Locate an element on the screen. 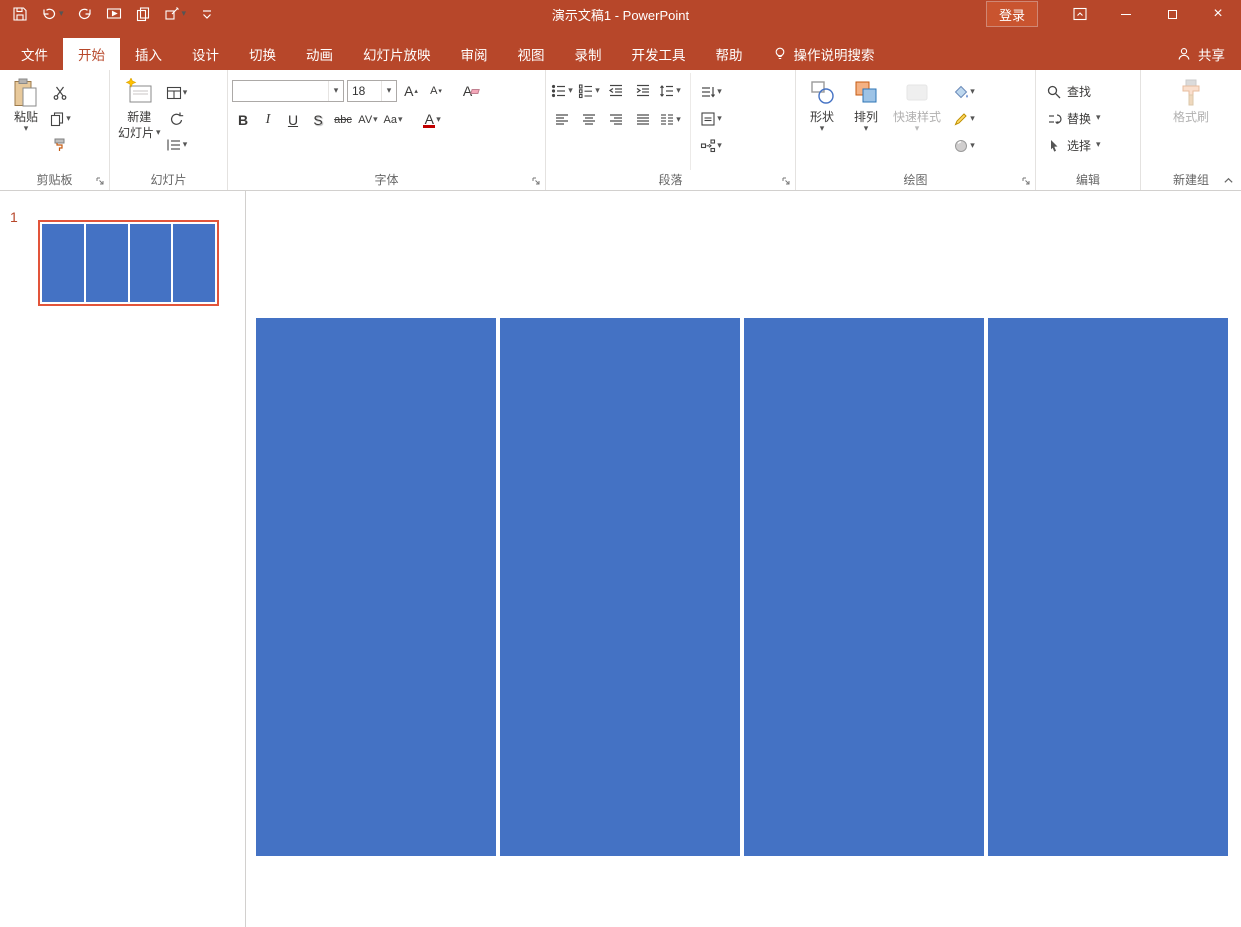  italic-button: I is located at coordinates (268, 120).